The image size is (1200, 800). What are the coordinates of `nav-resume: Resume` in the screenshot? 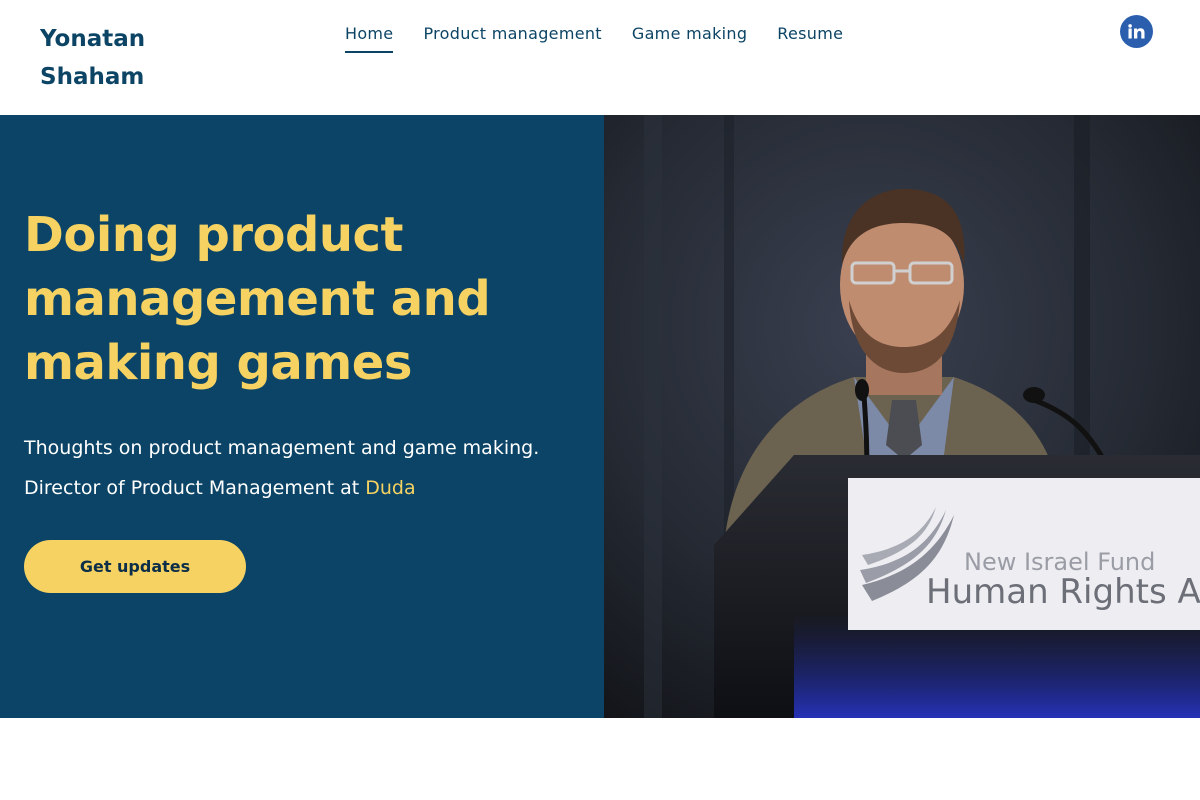 It's located at (810, 37).